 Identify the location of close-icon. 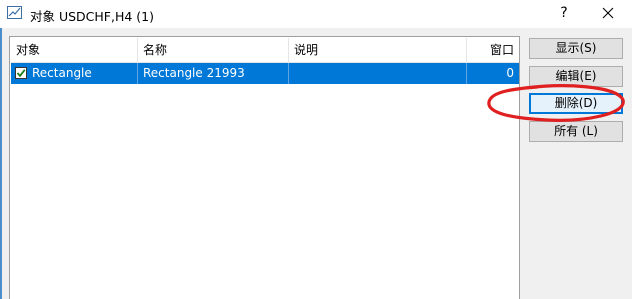
(608, 13).